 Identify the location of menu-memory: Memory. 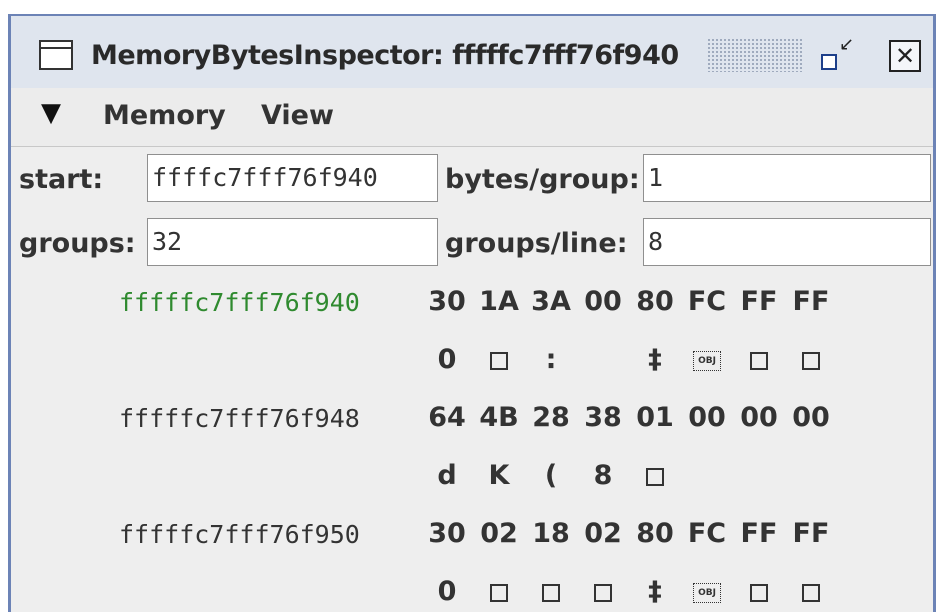
(164, 115).